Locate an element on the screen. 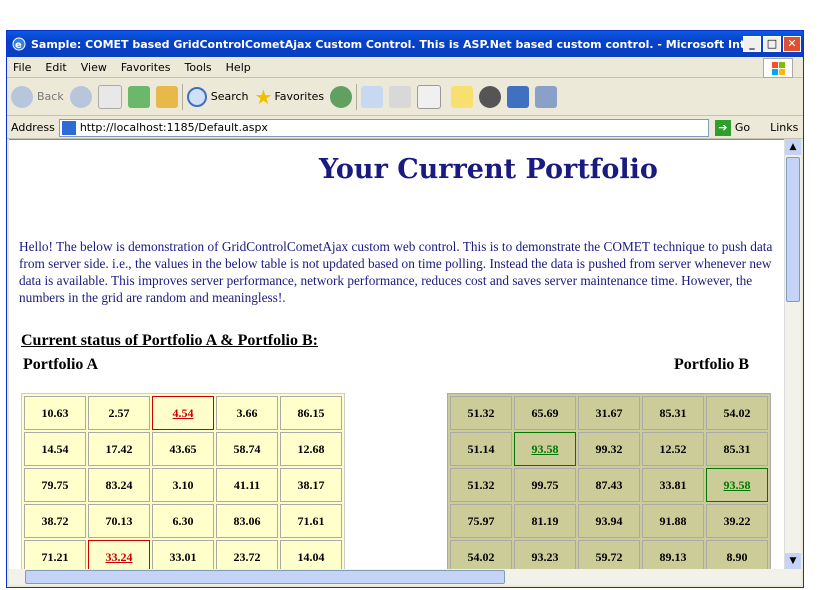 This screenshot has height=590, width=825. menu-tools: Tools is located at coordinates (198, 67).